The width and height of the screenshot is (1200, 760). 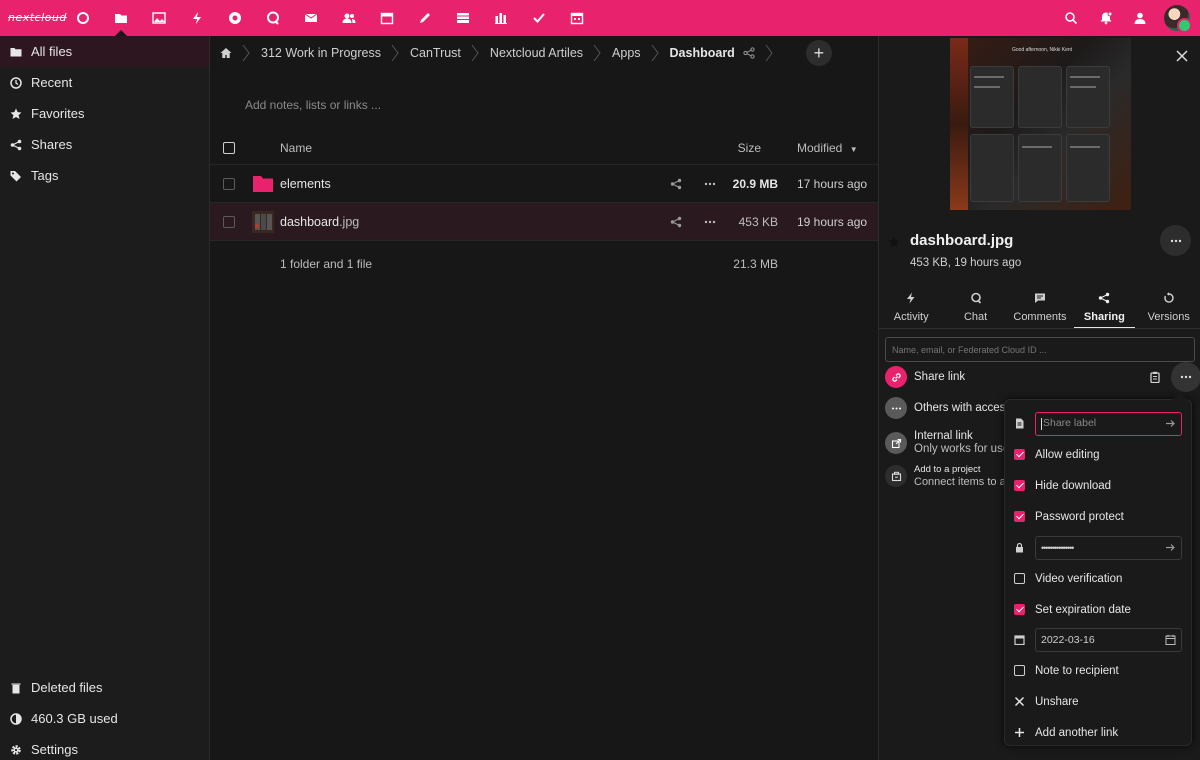 What do you see at coordinates (1099, 485) in the screenshot?
I see `hide-download-option: Hide download` at bounding box center [1099, 485].